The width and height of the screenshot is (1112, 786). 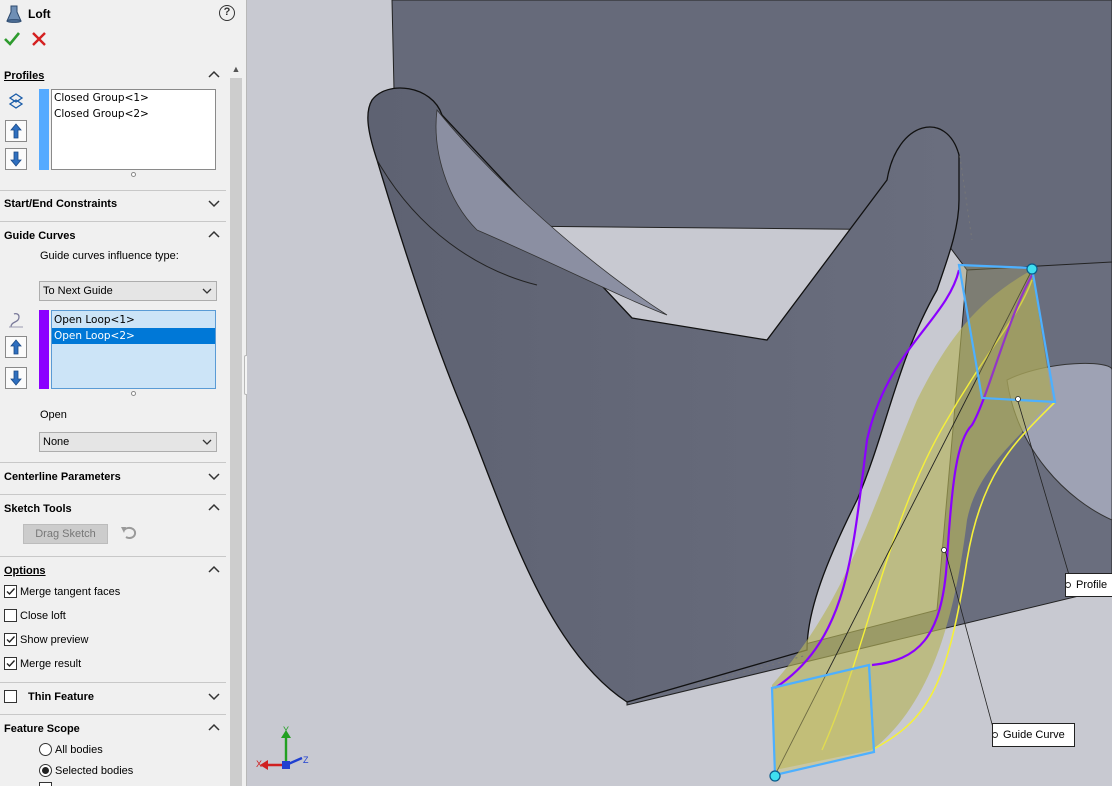 I want to click on callout-profile: Profile, so click(x=1088, y=585).